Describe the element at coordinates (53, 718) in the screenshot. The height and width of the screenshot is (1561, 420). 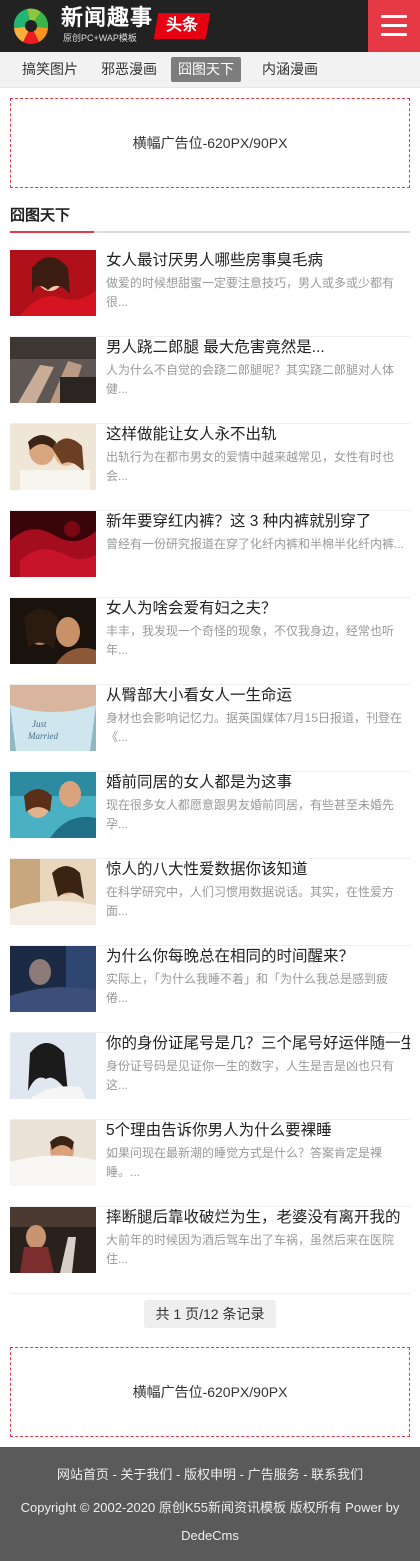
I see `article-thumbnail: Just Married` at that location.